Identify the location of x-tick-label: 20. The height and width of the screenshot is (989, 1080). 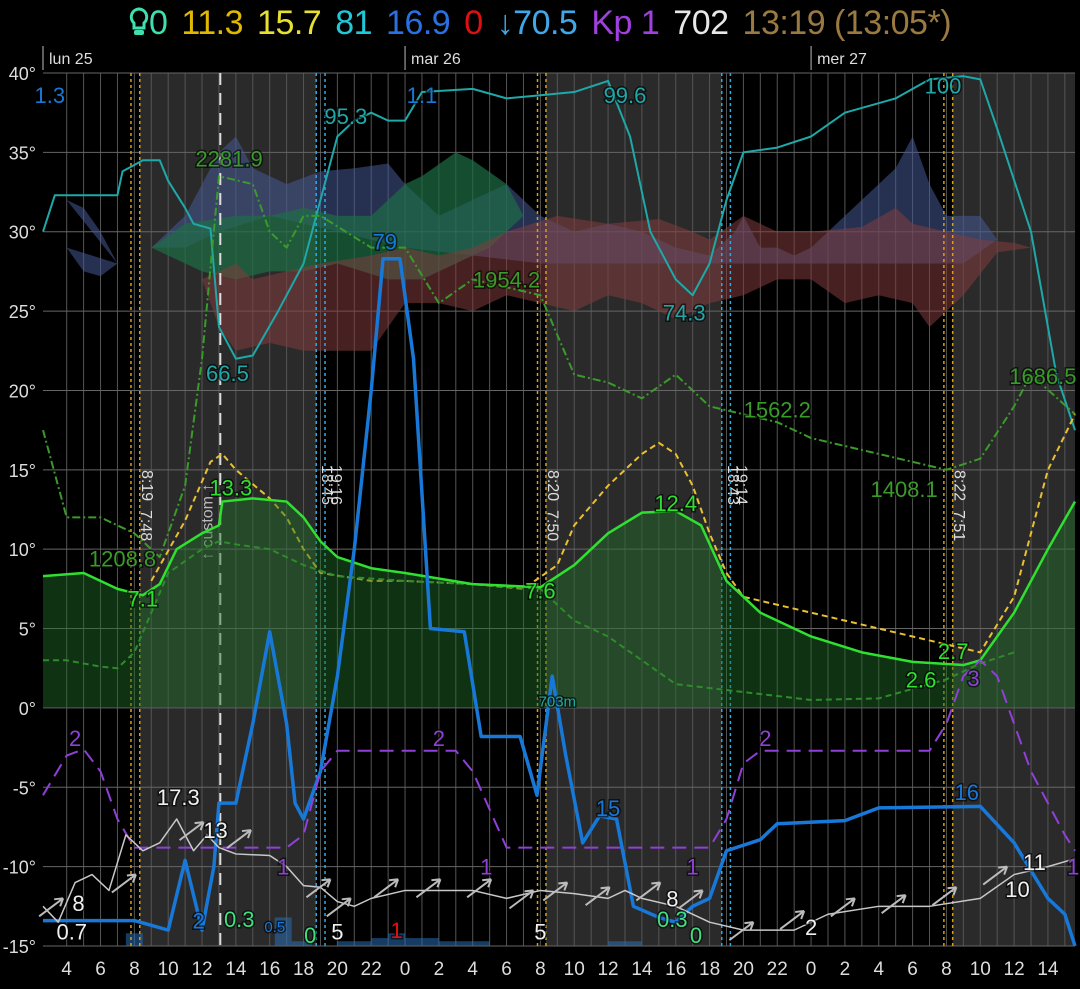
(337, 969).